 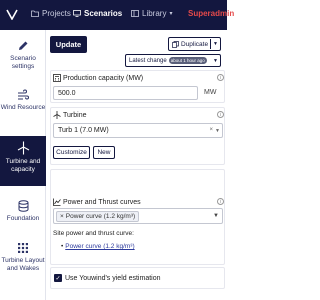 What do you see at coordinates (93, 233) in the screenshot?
I see `site-curve-label: Site power and thrust curve:` at bounding box center [93, 233].